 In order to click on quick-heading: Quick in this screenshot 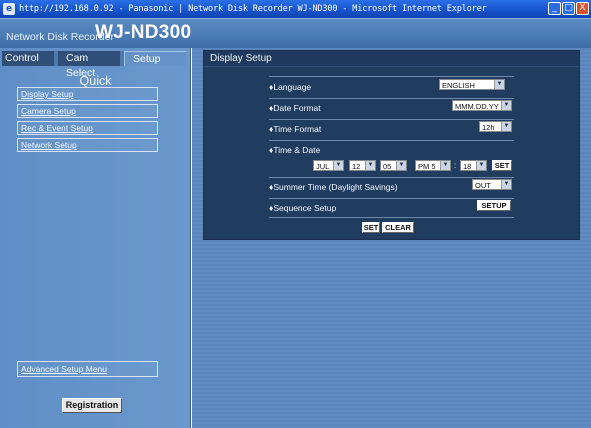, I will do `click(95, 81)`.